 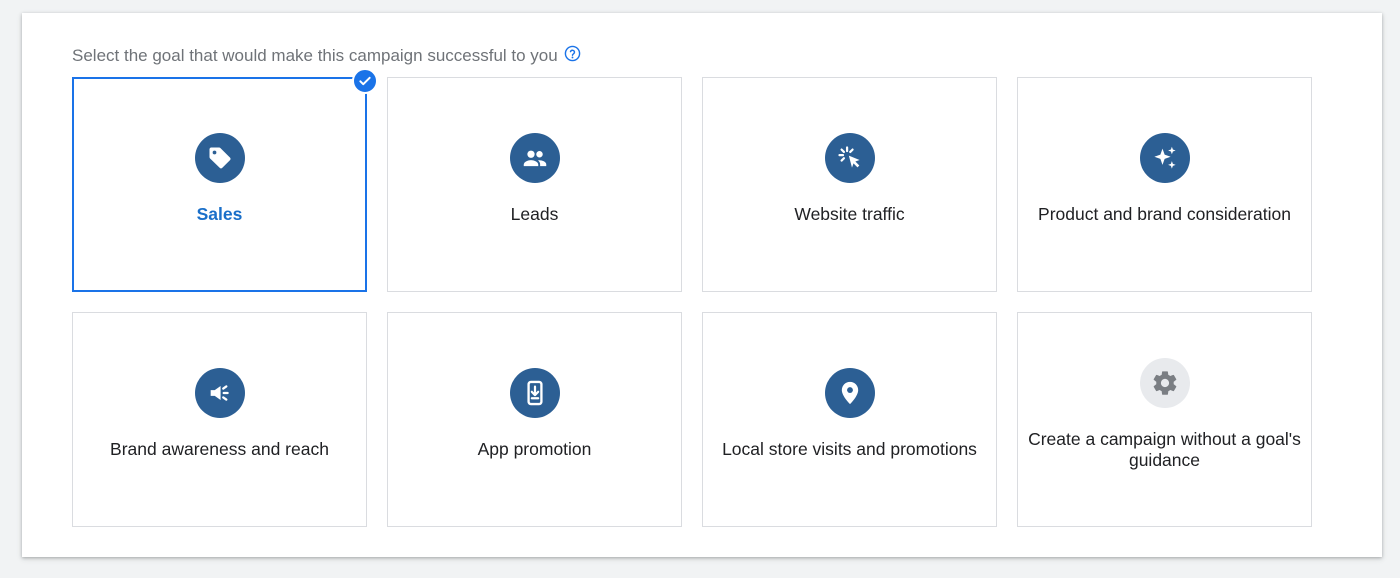 What do you see at coordinates (849, 449) in the screenshot?
I see `goal-label: Local store visits and promotions` at bounding box center [849, 449].